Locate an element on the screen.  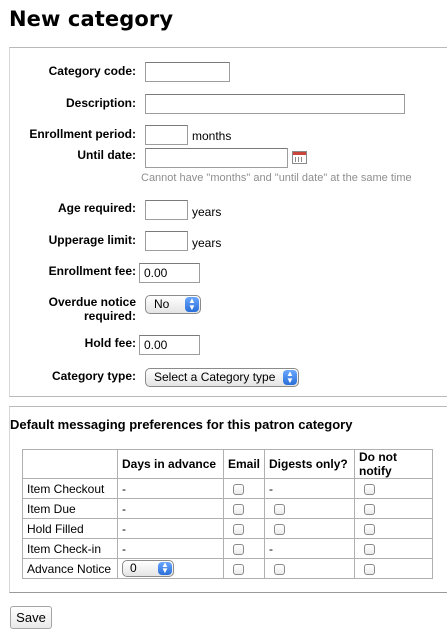
table-row: Item Check-in - - is located at coordinates (228, 548).